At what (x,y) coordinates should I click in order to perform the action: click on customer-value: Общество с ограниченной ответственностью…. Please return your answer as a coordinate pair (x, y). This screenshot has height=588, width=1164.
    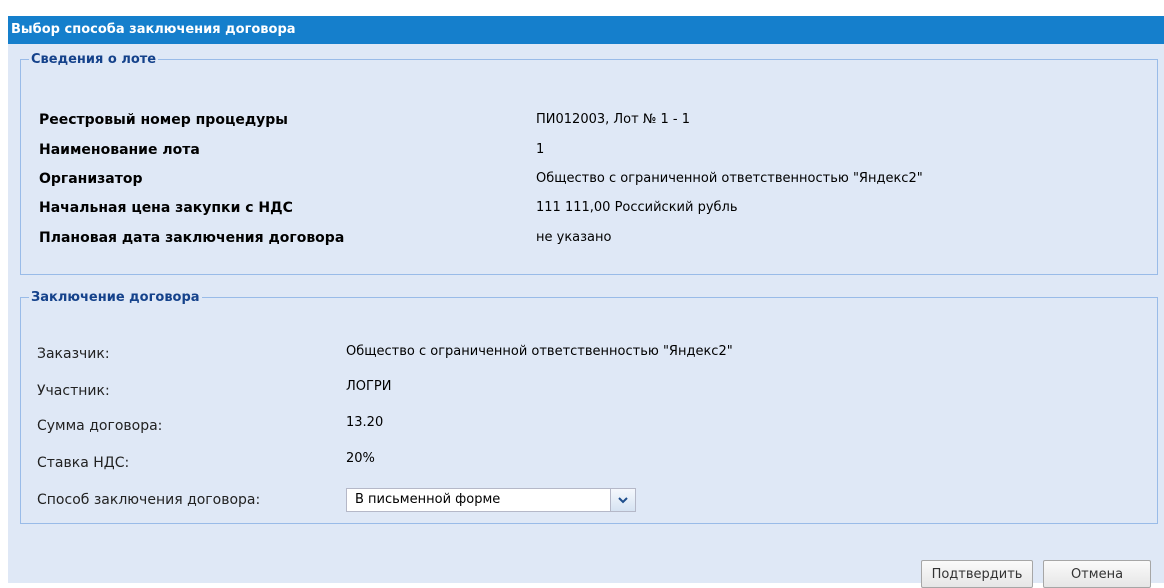
    Looking at the image, I should click on (539, 351).